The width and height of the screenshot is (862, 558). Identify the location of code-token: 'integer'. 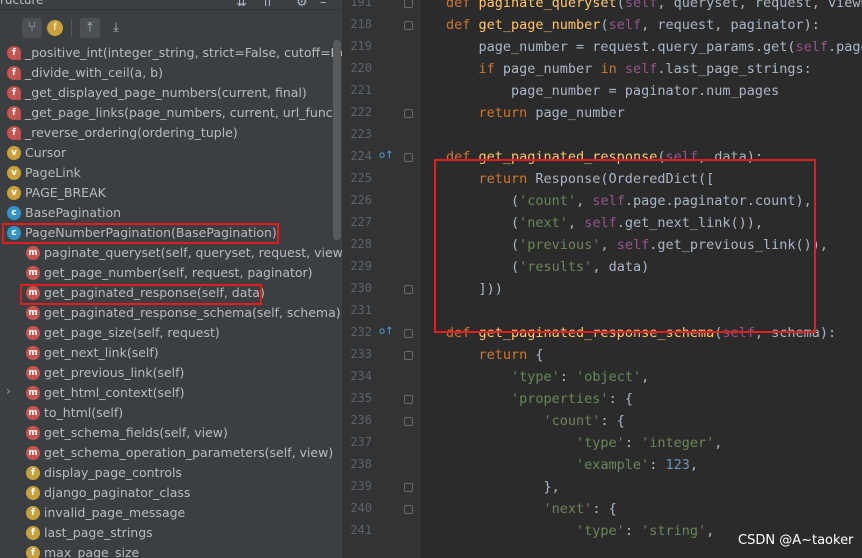
(678, 443).